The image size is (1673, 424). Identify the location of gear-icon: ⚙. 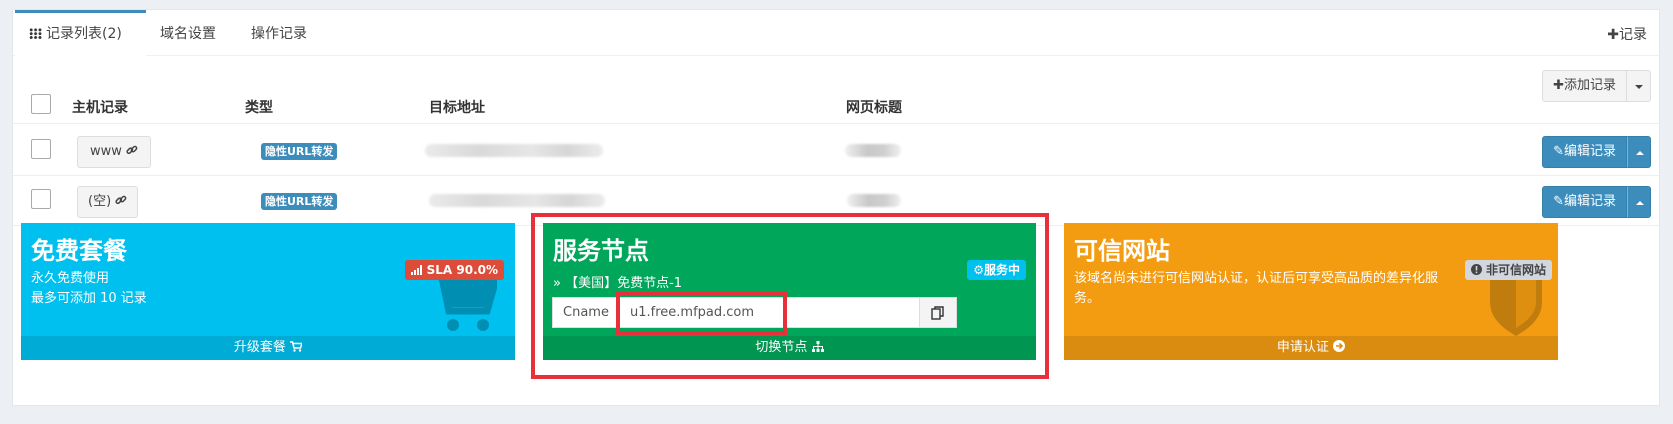
(978, 270).